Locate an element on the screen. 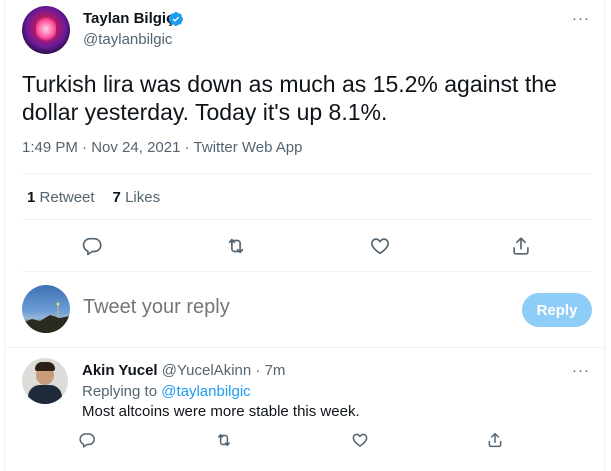  replying-to-handle: @taylanbilgic is located at coordinates (205, 391).